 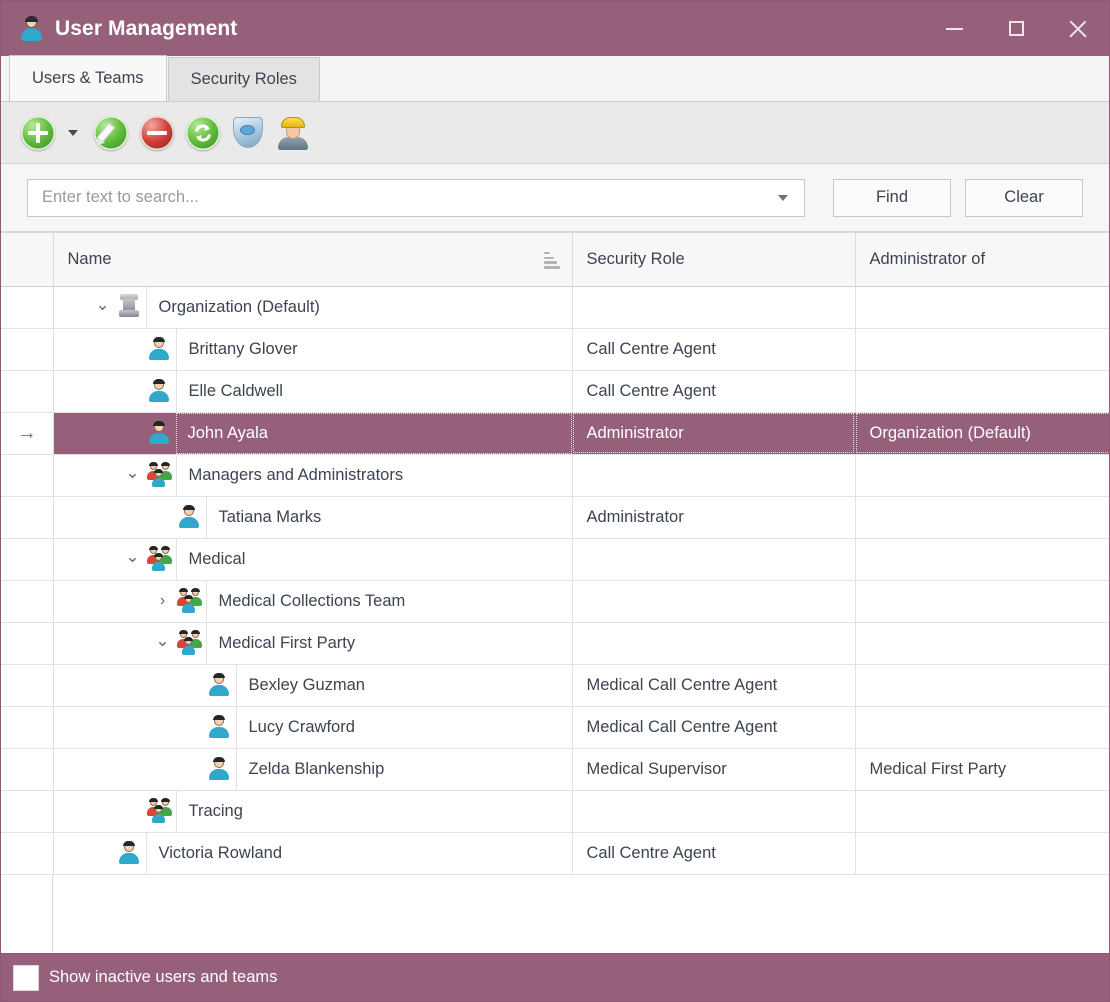 What do you see at coordinates (403, 726) in the screenshot?
I see `row-name-label: Lucy Crawford` at bounding box center [403, 726].